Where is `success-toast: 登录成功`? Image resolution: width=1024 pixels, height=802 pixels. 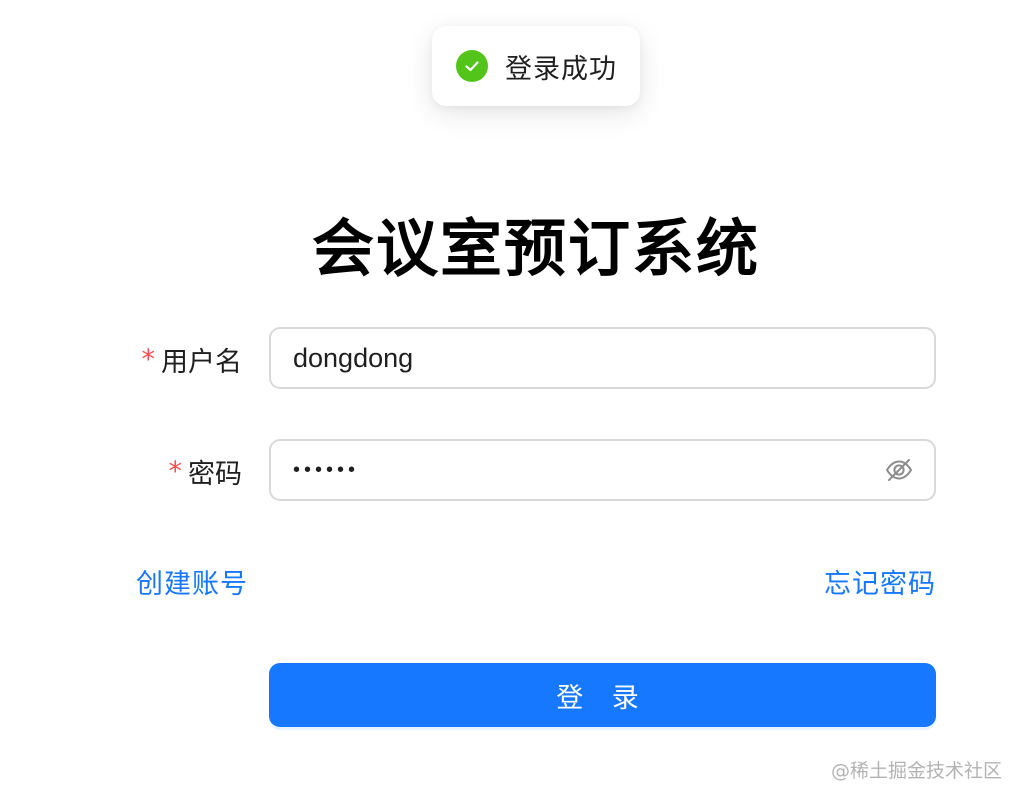
success-toast: 登录成功 is located at coordinates (536, 66).